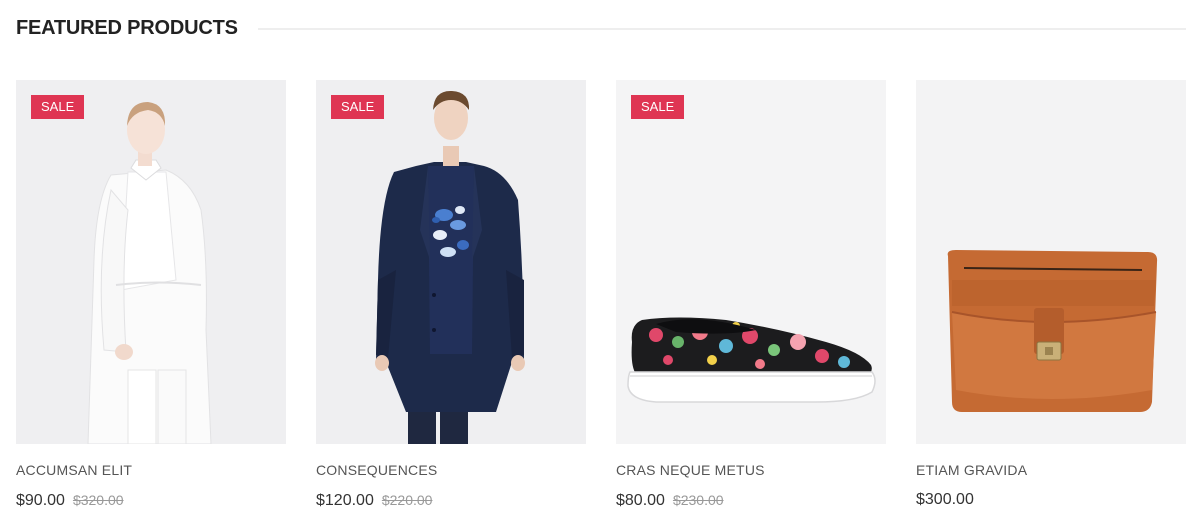 This screenshot has width=1202, height=530. What do you see at coordinates (451, 470) in the screenshot?
I see `product-name-link: CONSEQUENCES` at bounding box center [451, 470].